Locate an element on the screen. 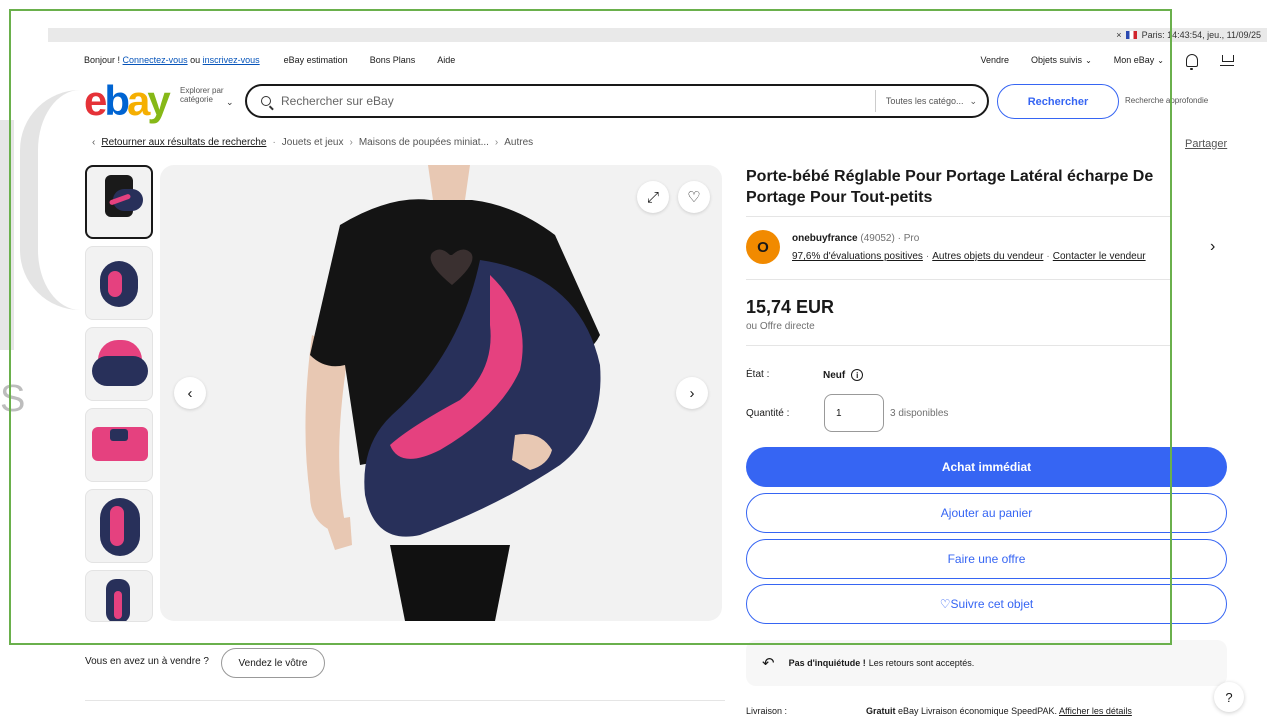 Image resolution: width=1267 pixels, height=717 pixels. thumbnail-list is located at coordinates (120, 397).